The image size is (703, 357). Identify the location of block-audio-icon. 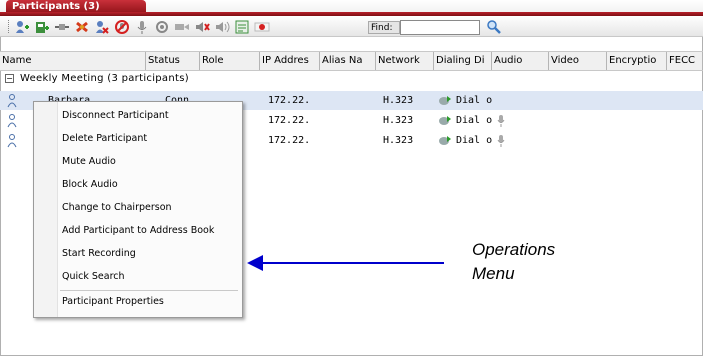
(202, 26).